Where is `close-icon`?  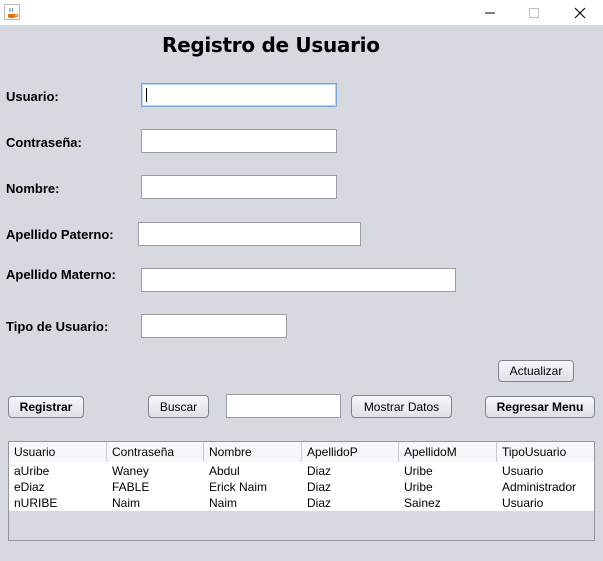
close-icon is located at coordinates (580, 12).